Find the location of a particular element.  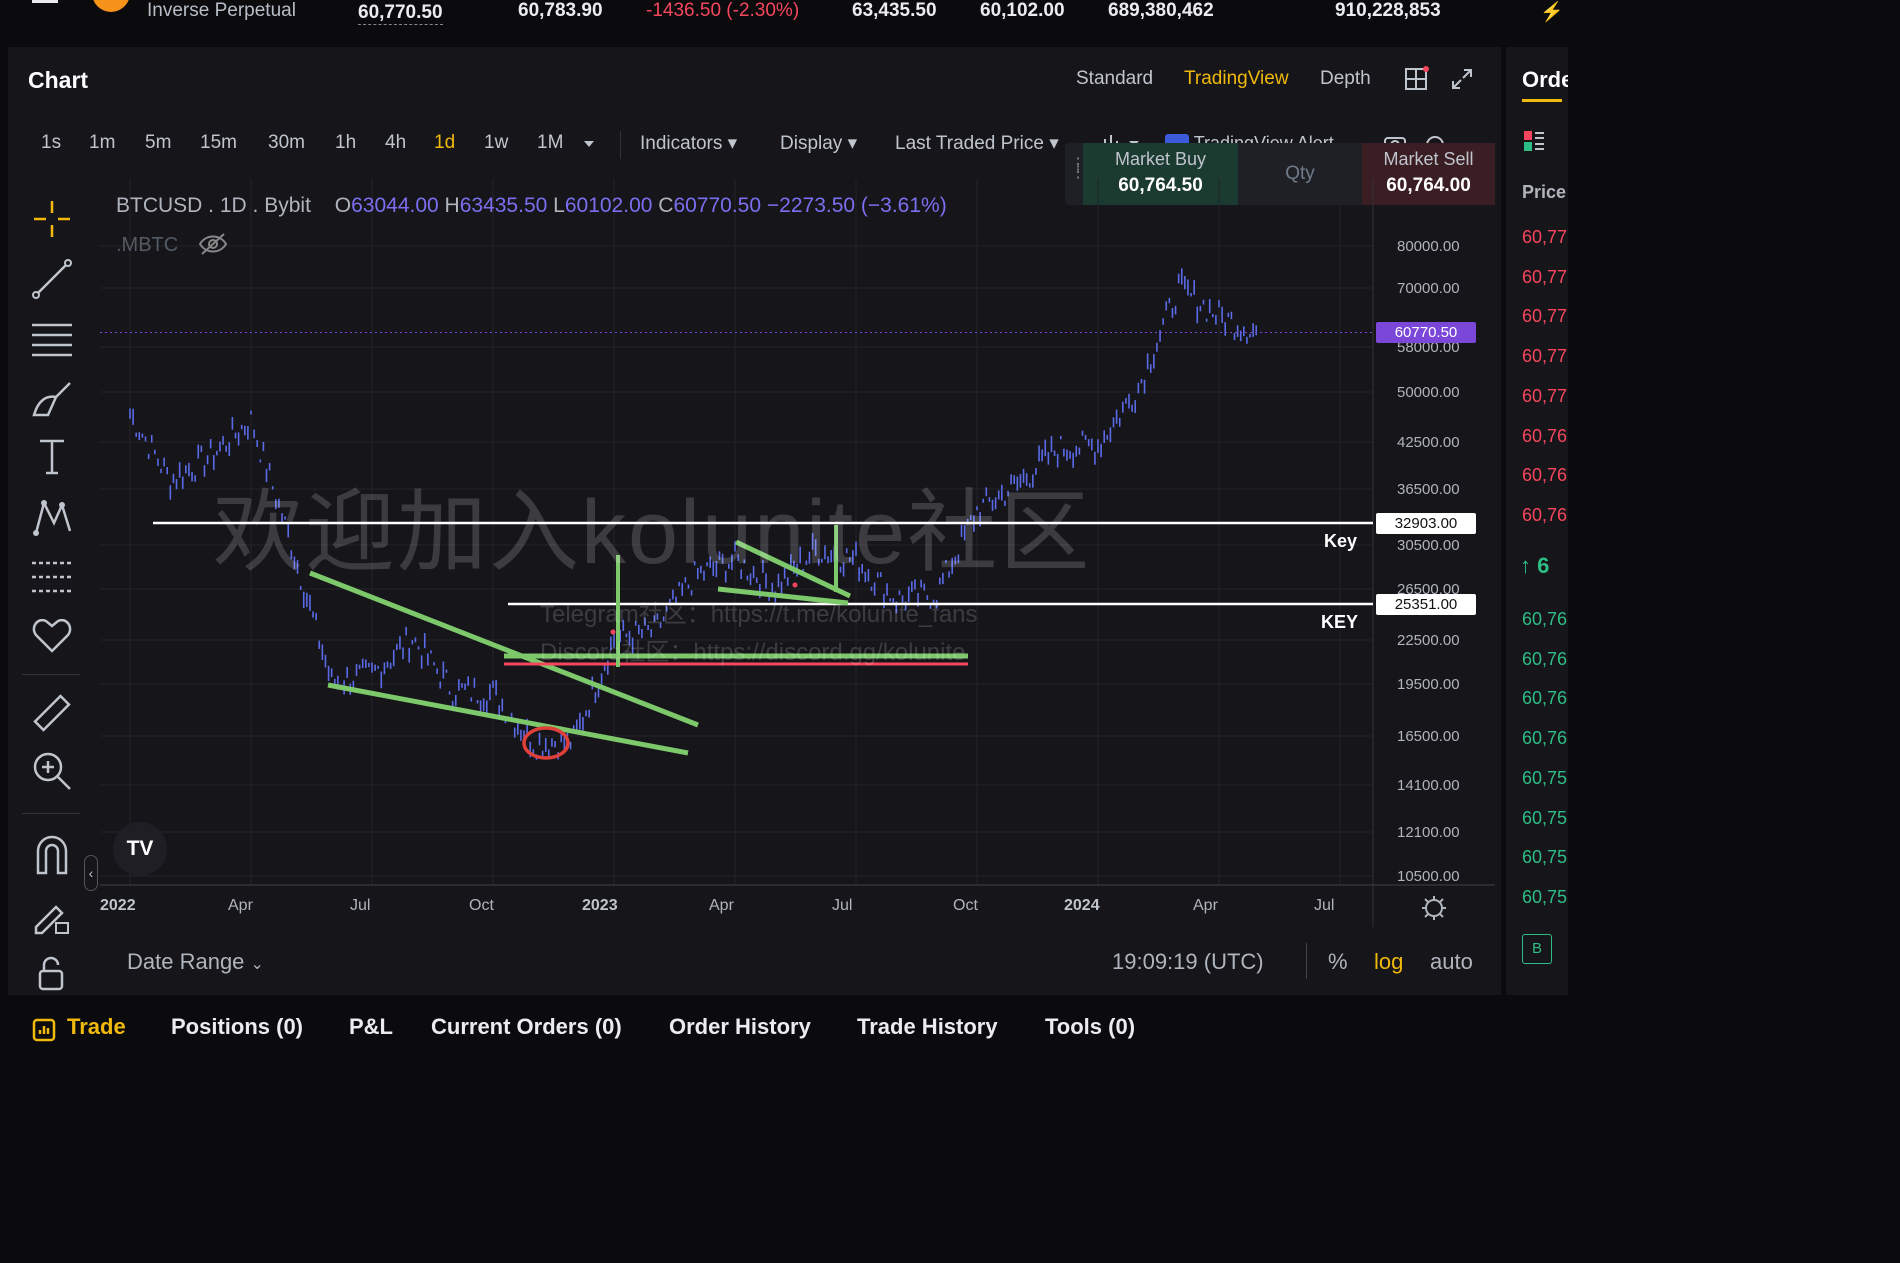

trendline-lower is located at coordinates (508, 719).